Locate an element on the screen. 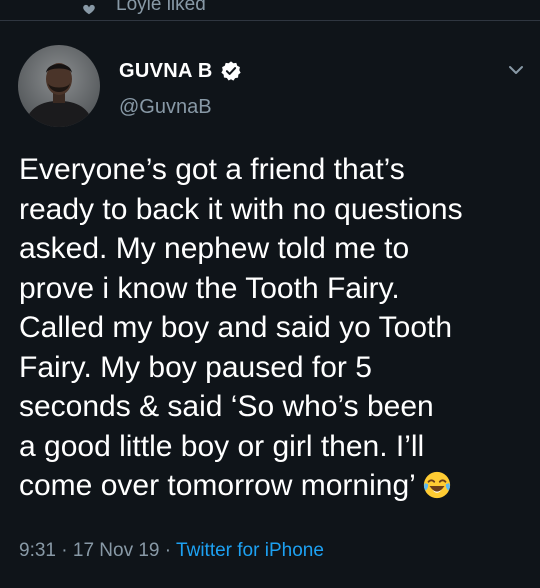 Image resolution: width=540 pixels, height=588 pixels. tweet-date: 17 Nov 19 is located at coordinates (116, 550).